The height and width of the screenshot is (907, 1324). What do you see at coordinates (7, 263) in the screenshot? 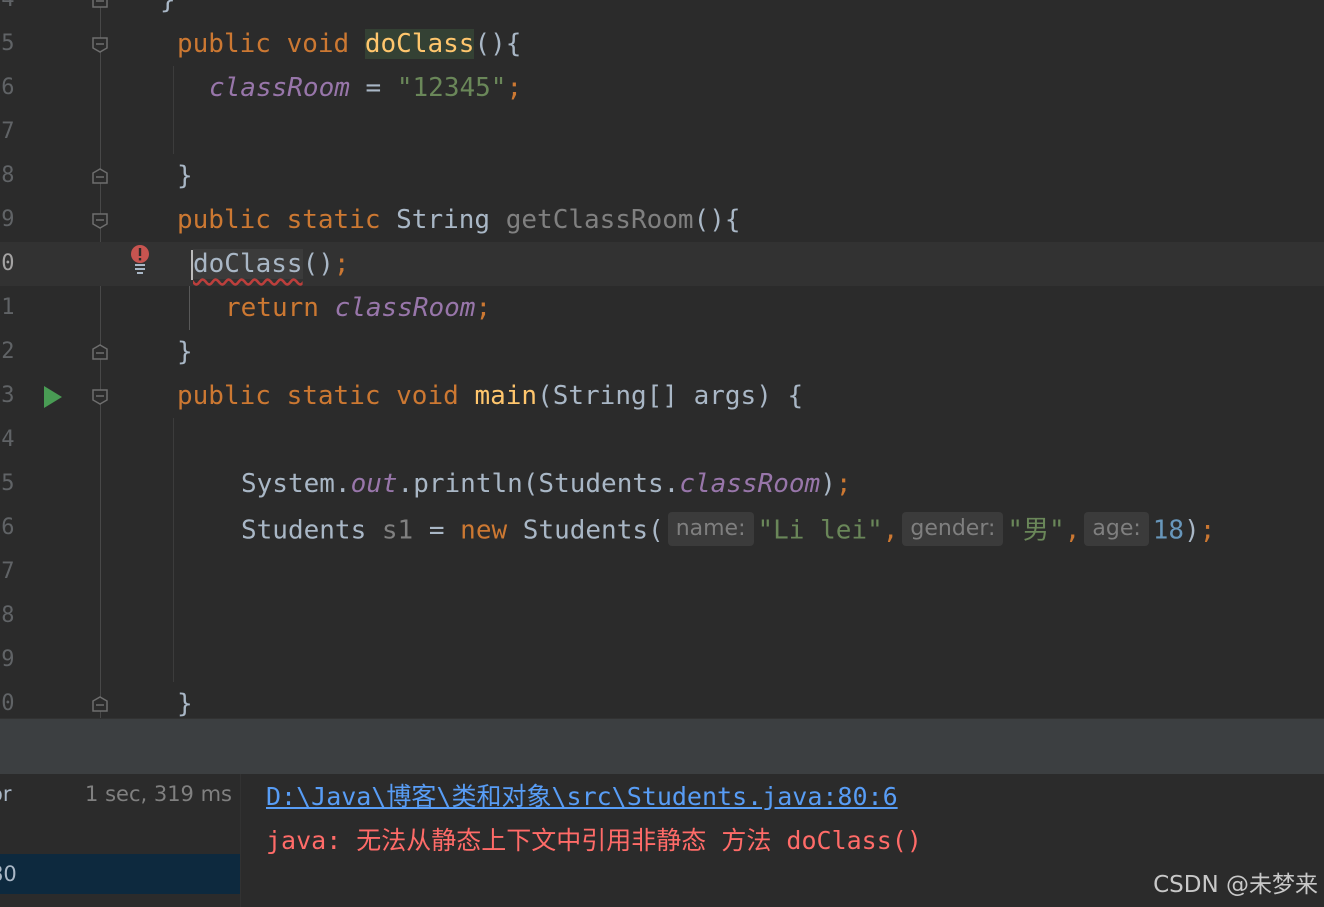
I see `line-number: 80` at bounding box center [7, 263].